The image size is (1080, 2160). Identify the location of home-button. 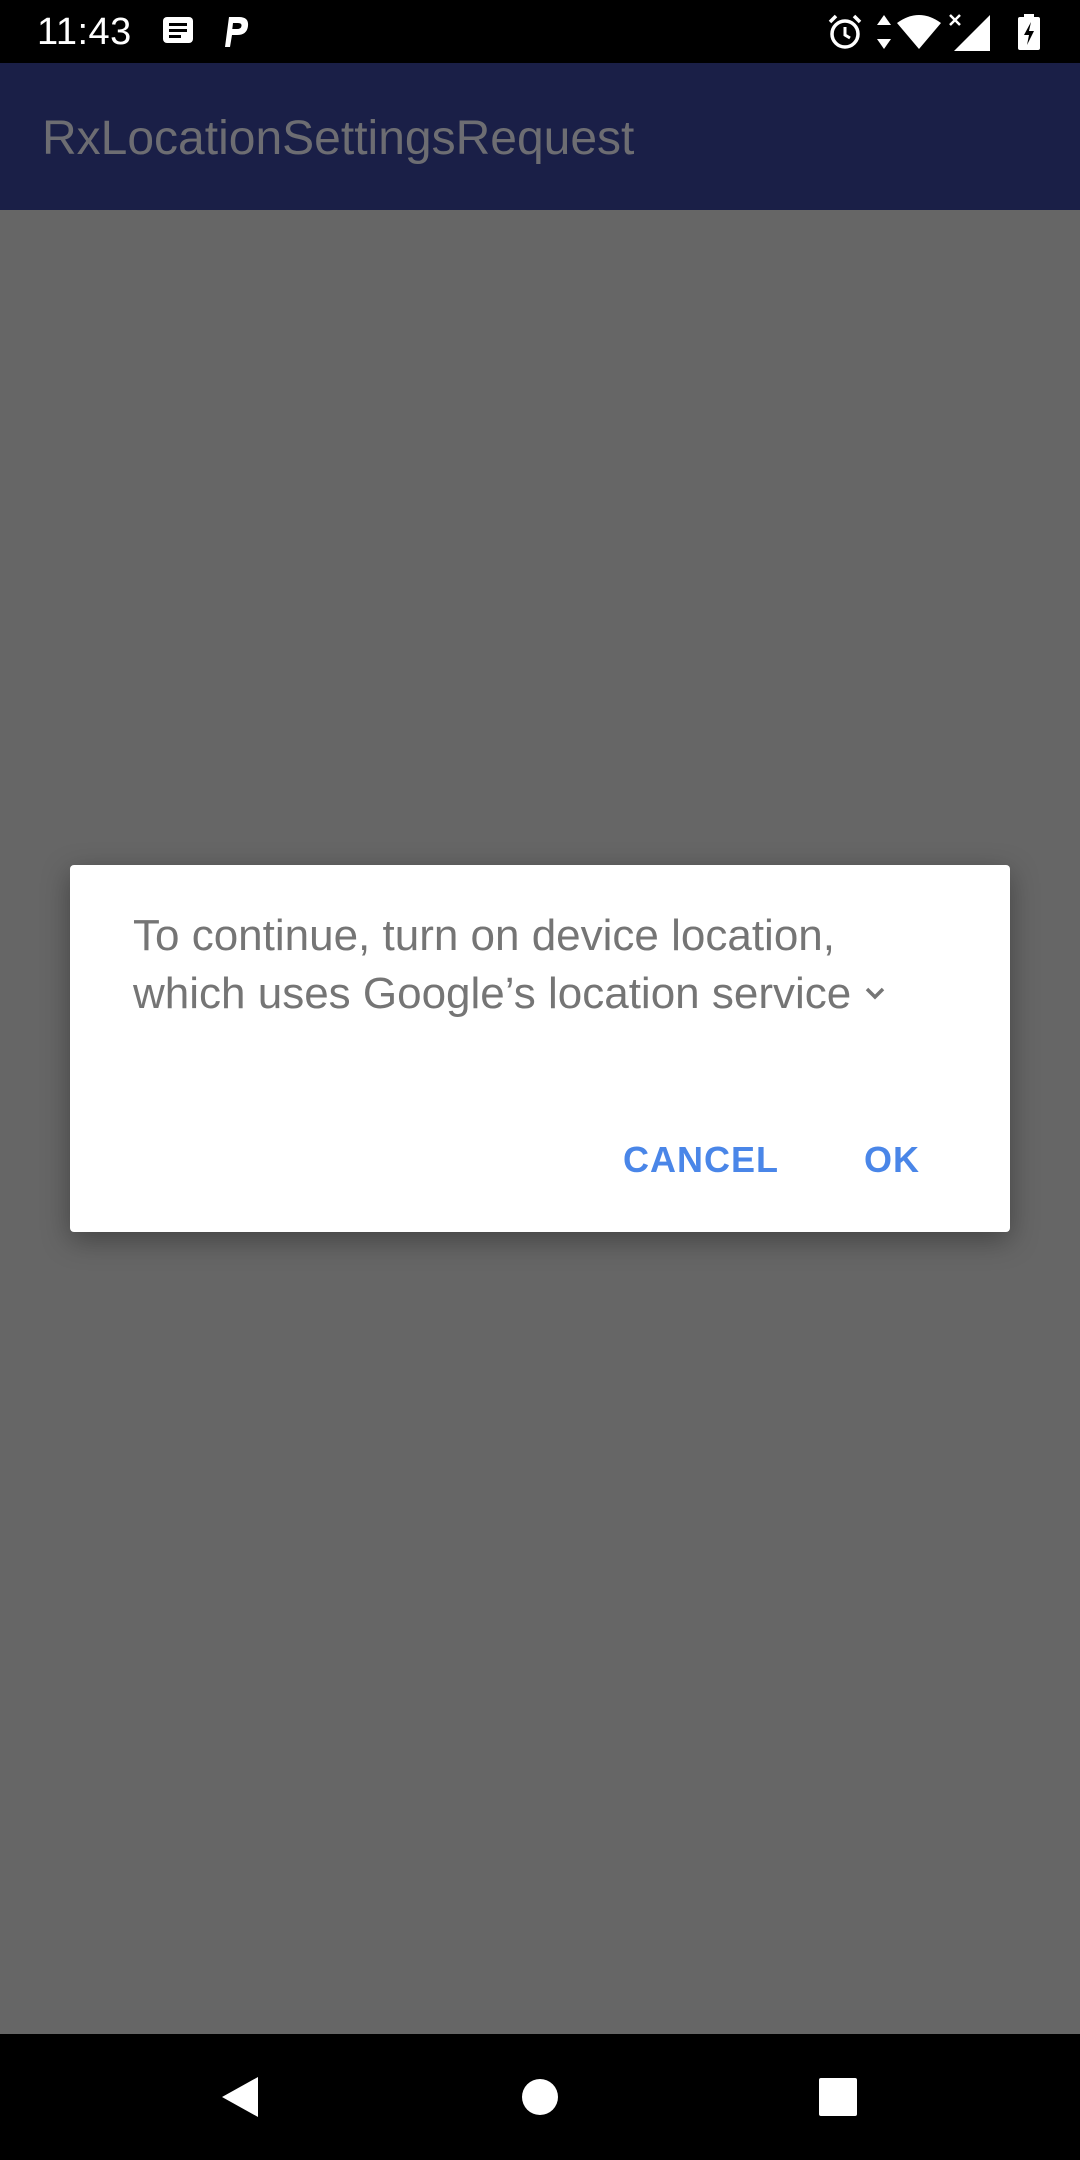
(540, 2097).